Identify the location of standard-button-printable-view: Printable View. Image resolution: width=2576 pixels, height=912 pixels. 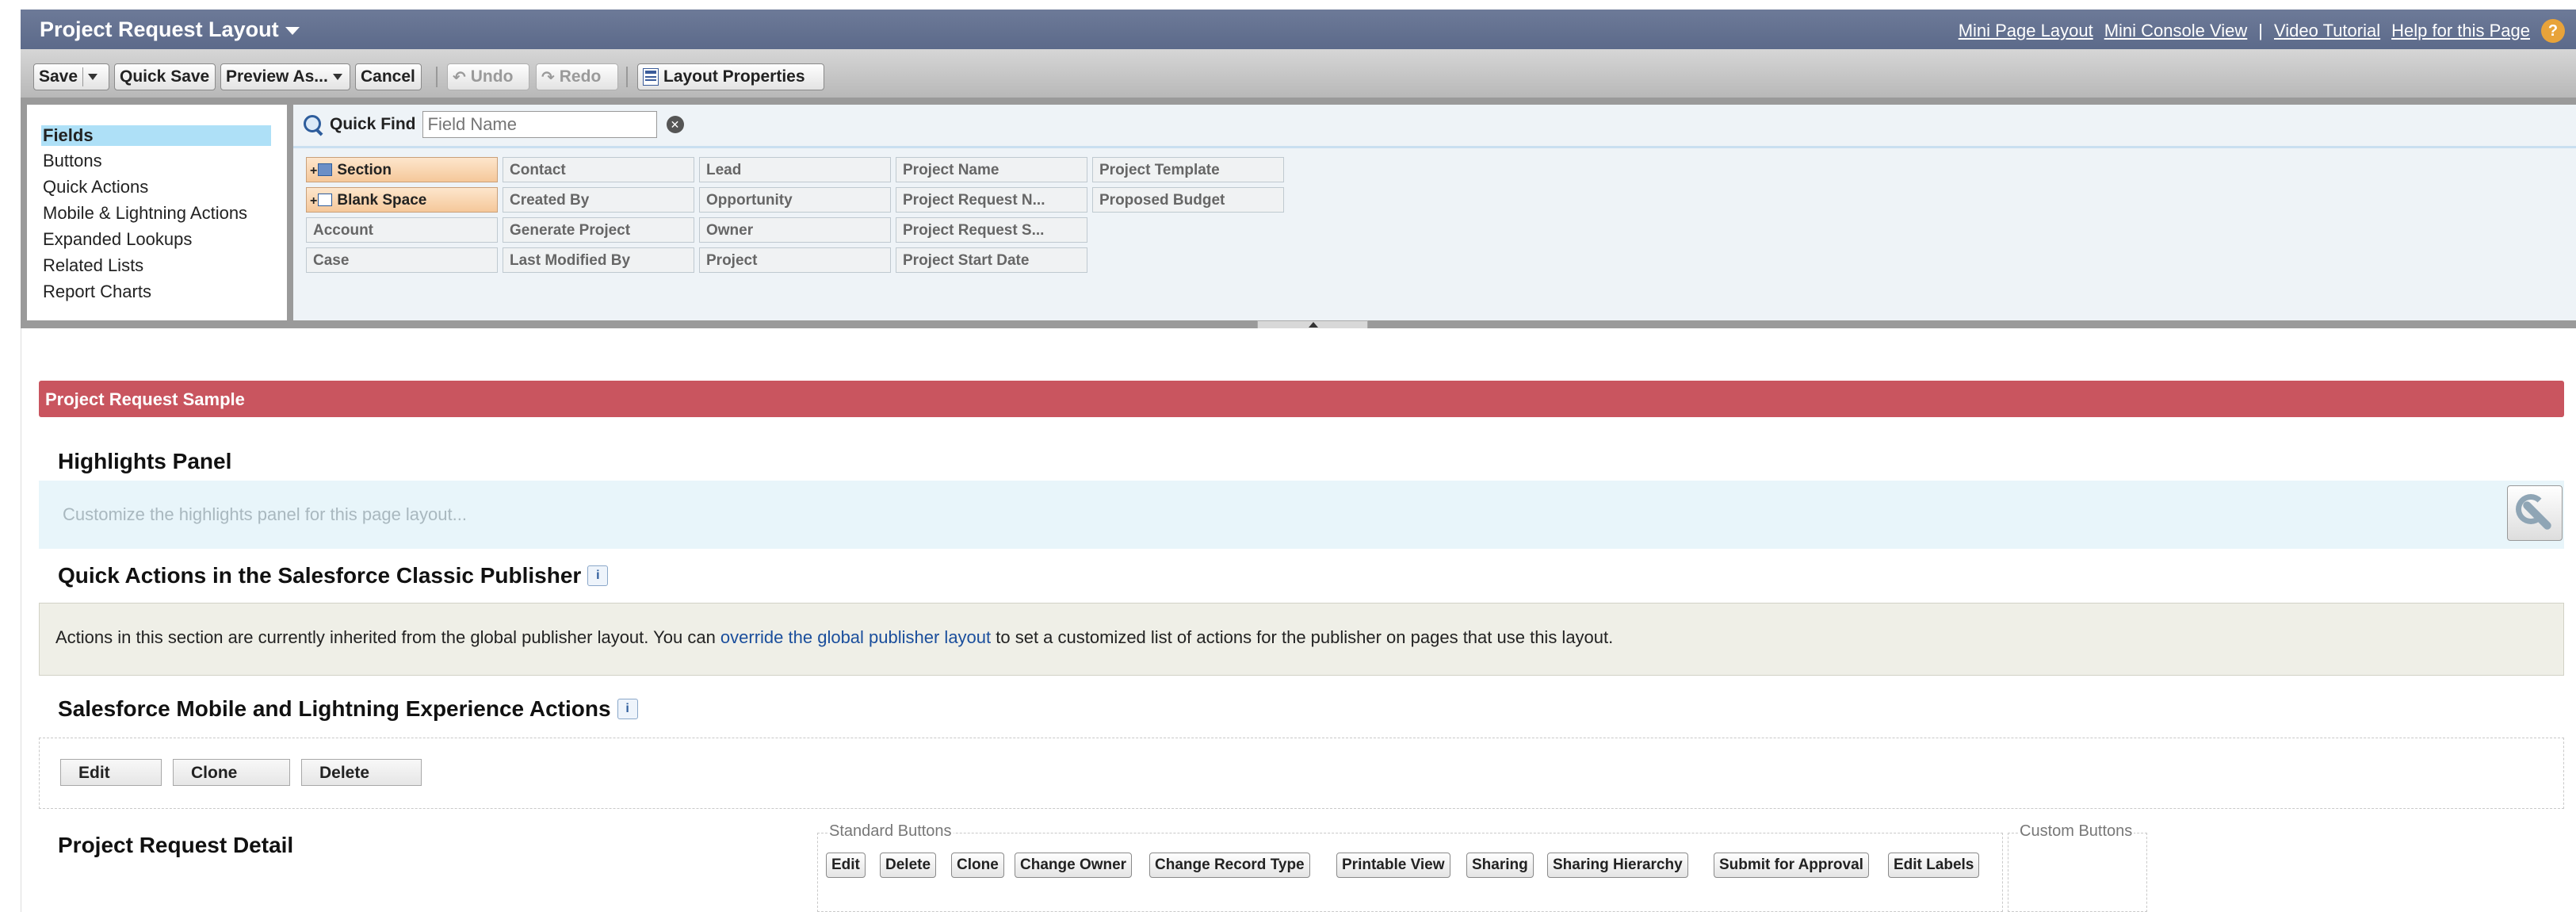
(1393, 866).